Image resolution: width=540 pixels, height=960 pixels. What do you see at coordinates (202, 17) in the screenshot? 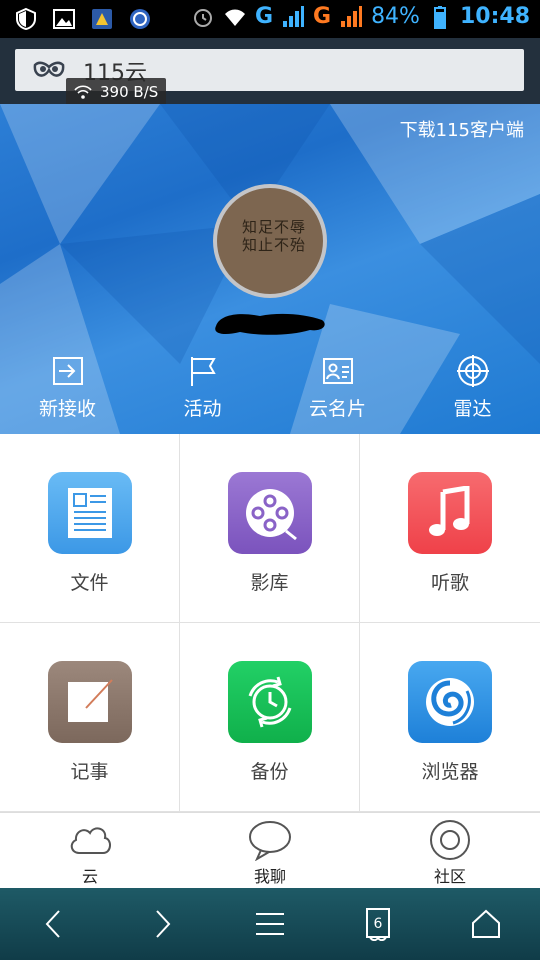
I see `alarm-icon` at bounding box center [202, 17].